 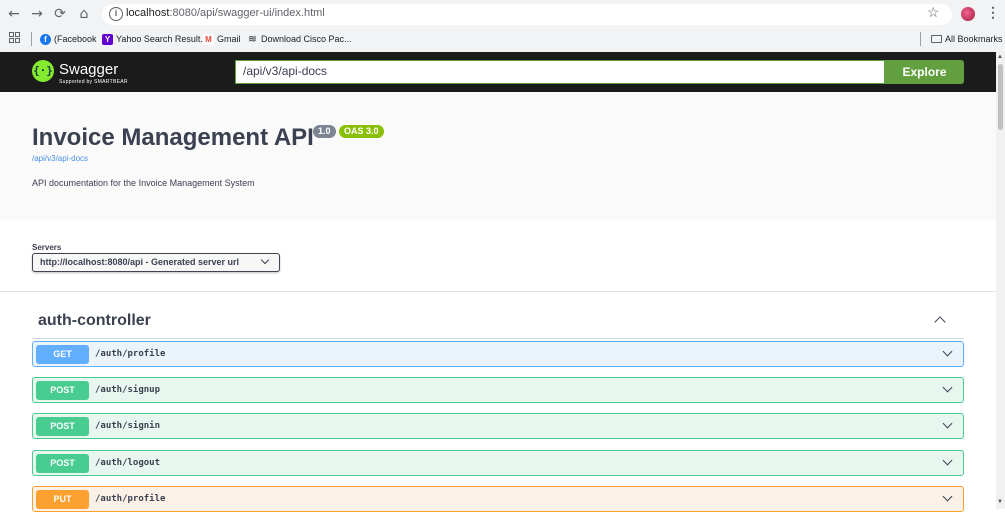 What do you see at coordinates (498, 426) in the screenshot?
I see `operation-post-auth-signin: POST /auth/signin` at bounding box center [498, 426].